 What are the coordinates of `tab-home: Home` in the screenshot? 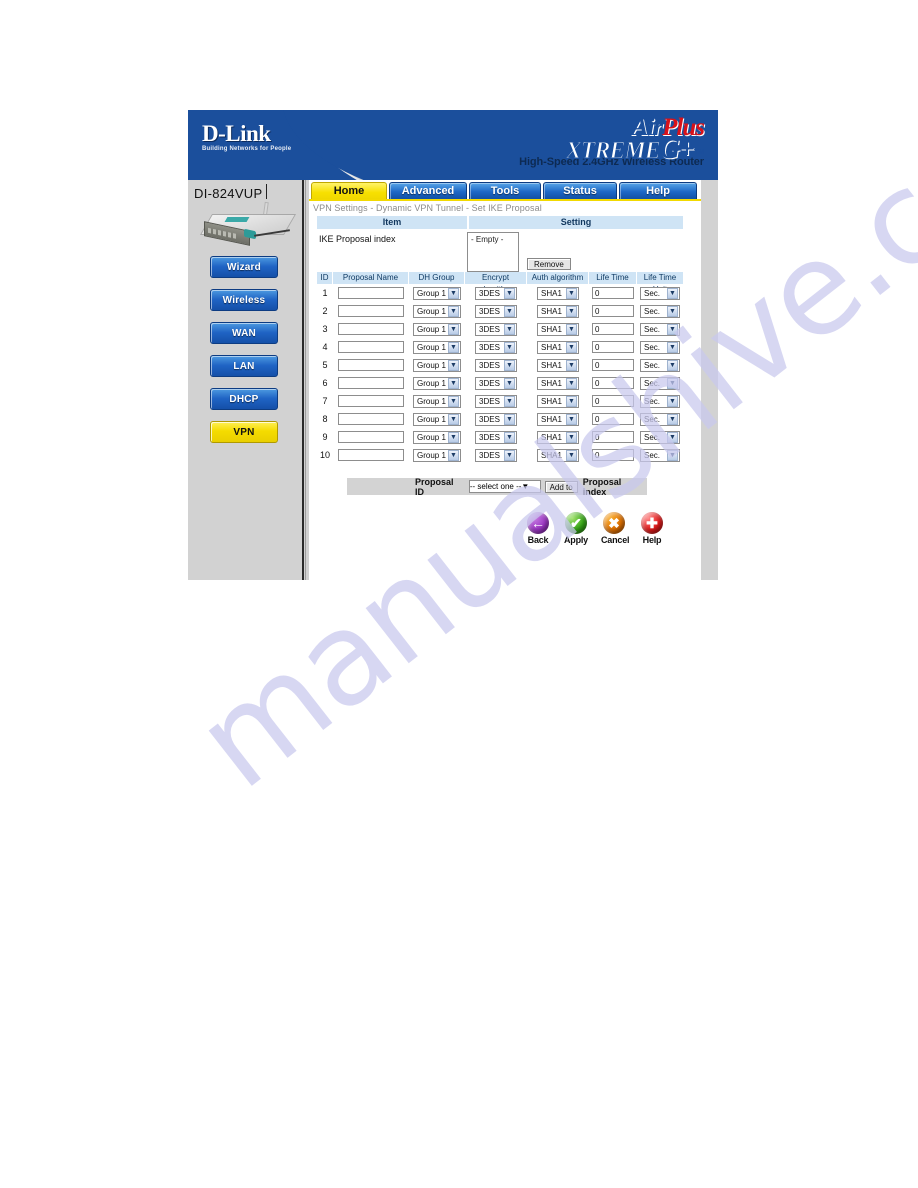 It's located at (349, 190).